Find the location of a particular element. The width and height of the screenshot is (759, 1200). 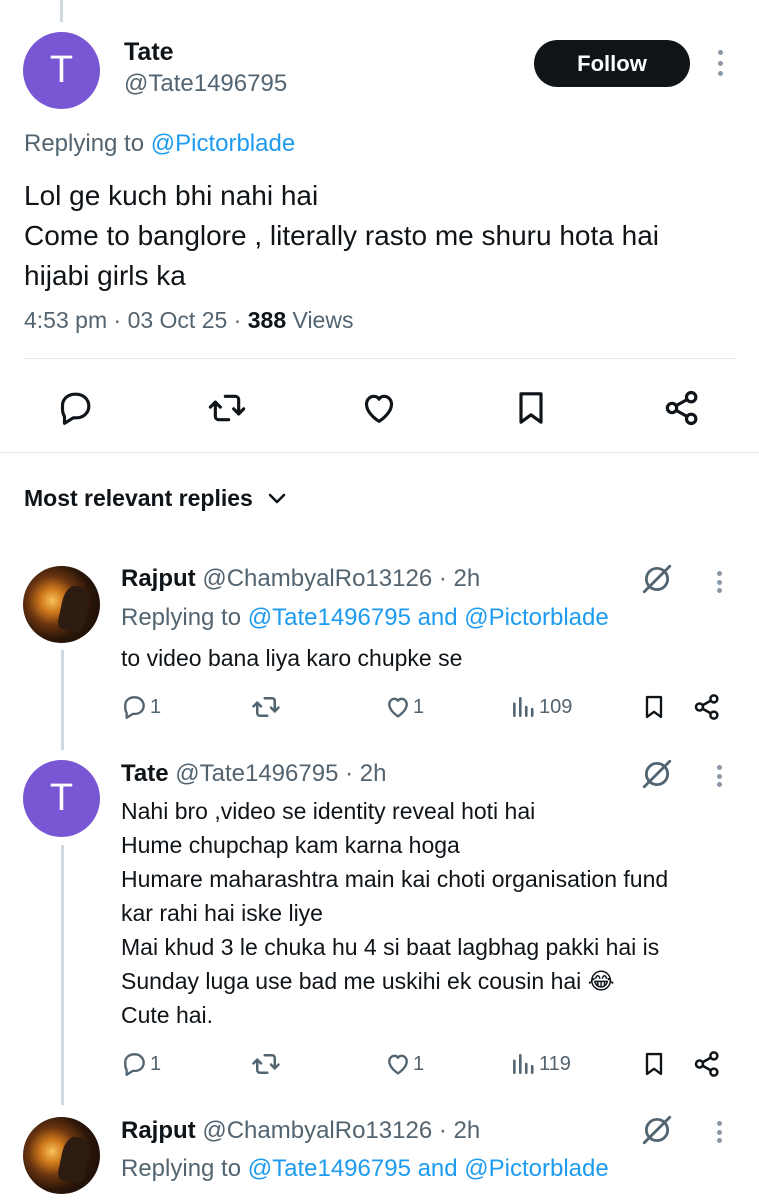

reply-text-line: Cute hai. is located at coordinates (167, 1015).